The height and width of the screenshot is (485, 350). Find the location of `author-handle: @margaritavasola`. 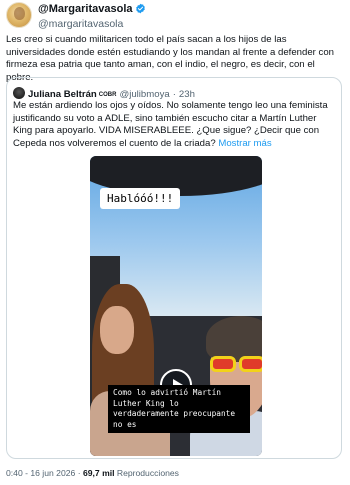

author-handle: @margaritavasola is located at coordinates (92, 24).